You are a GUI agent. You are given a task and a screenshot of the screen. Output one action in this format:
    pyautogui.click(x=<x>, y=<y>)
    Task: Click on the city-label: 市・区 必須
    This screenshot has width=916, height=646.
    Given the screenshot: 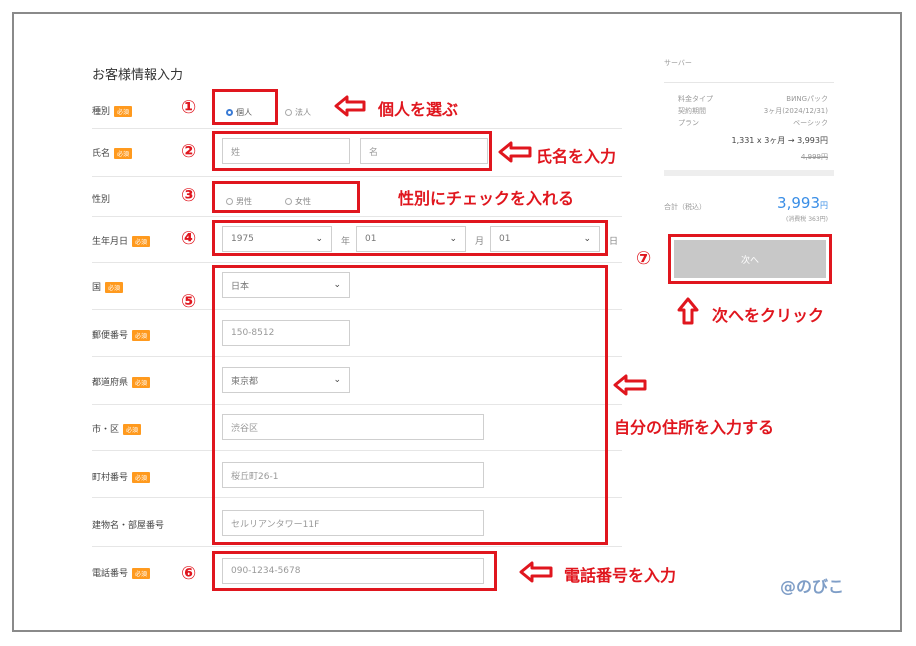 What is the action you would take?
    pyautogui.click(x=117, y=428)
    